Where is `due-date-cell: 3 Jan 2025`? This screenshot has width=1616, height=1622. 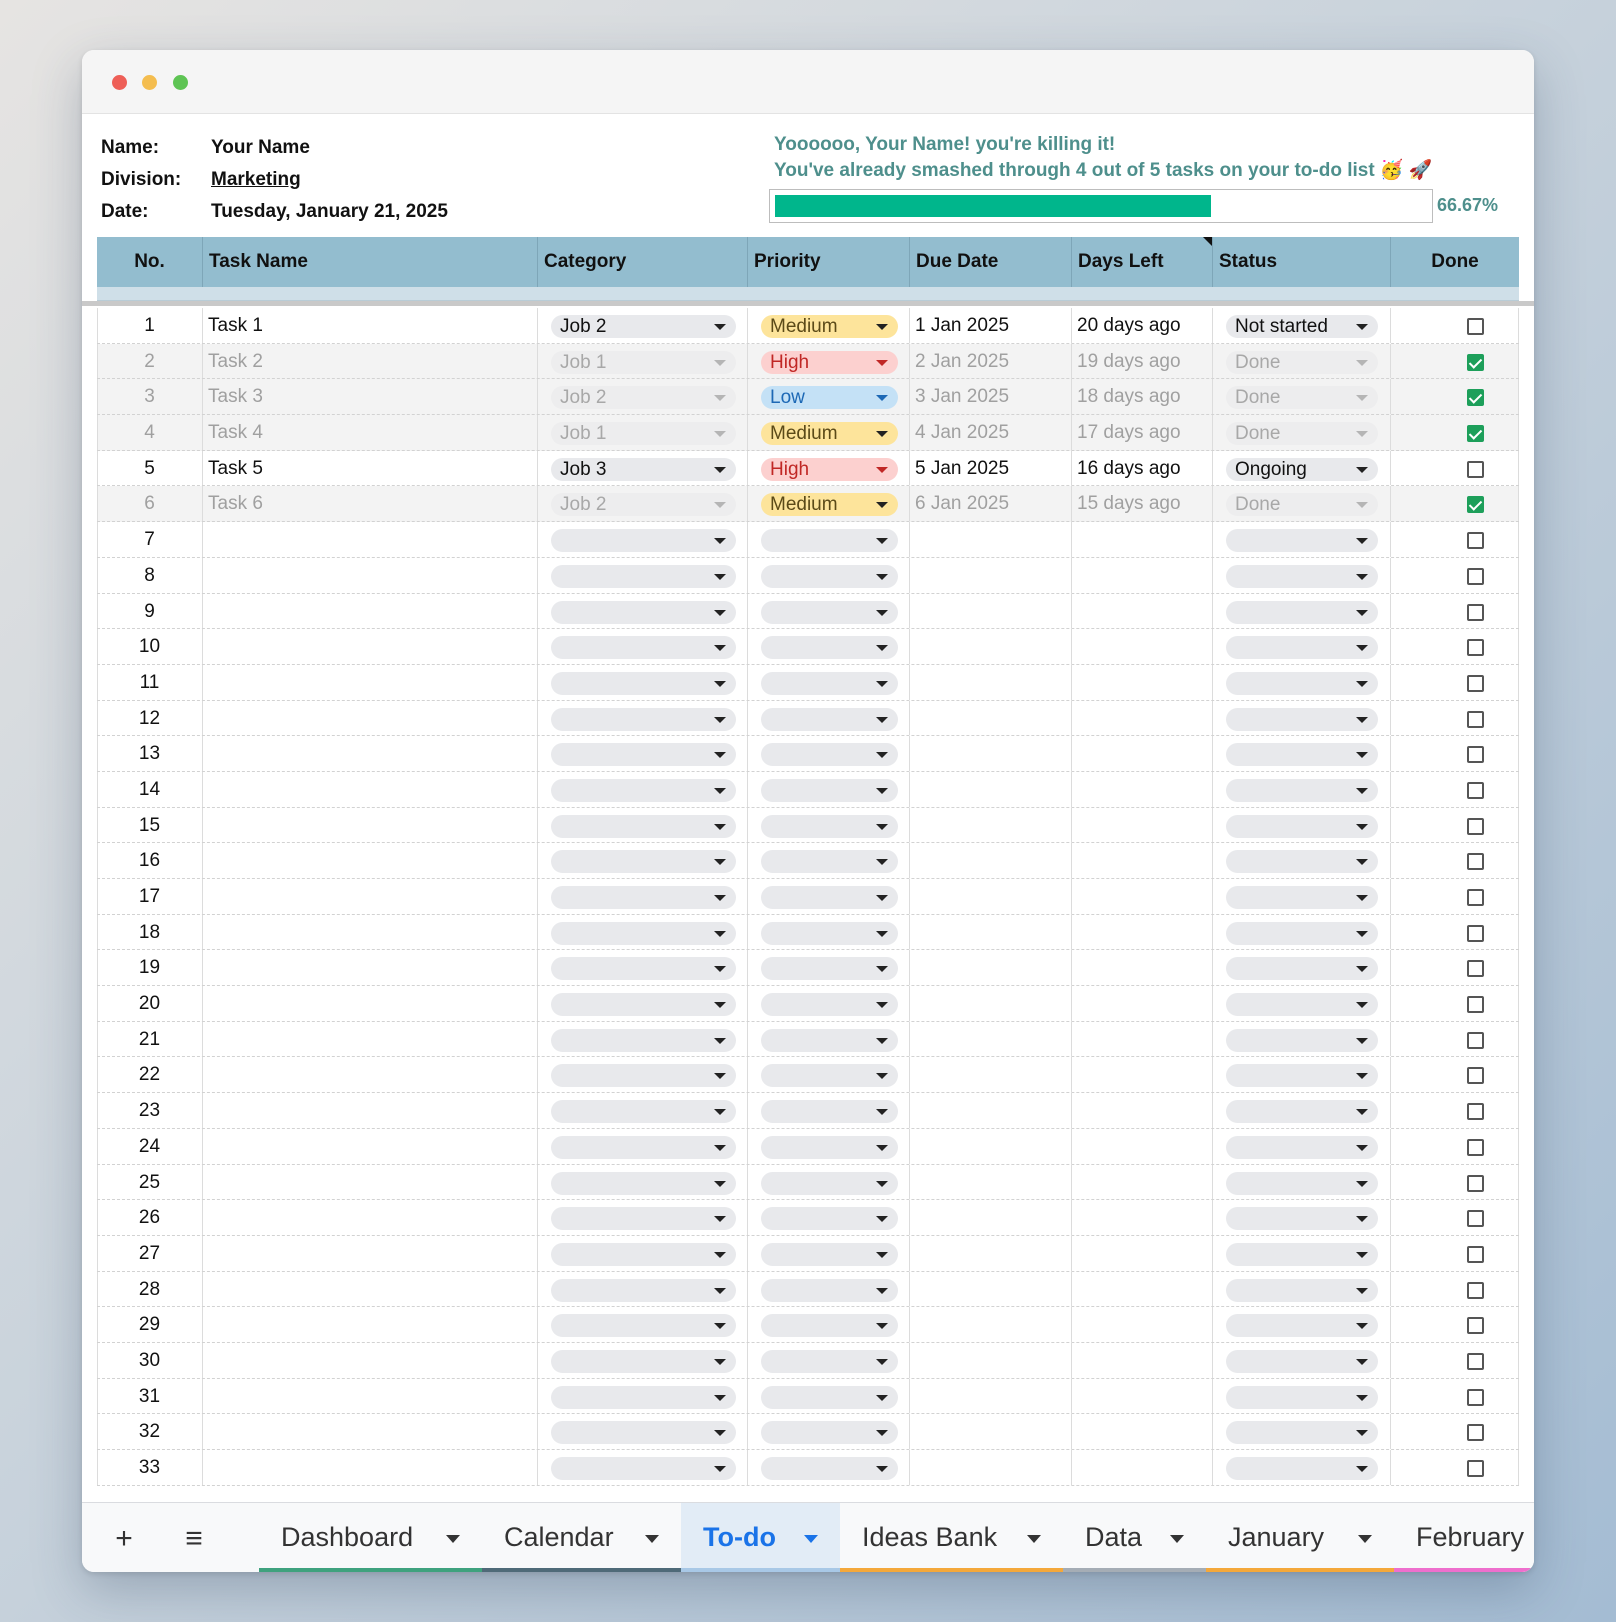 due-date-cell: 3 Jan 2025 is located at coordinates (962, 397).